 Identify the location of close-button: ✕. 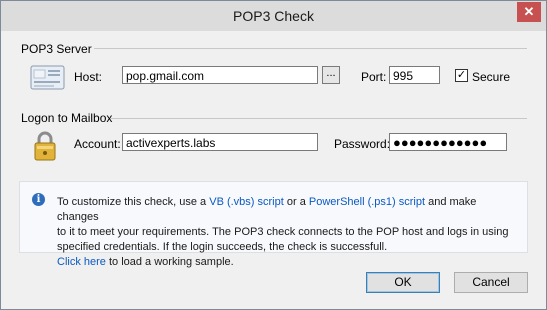
(529, 12).